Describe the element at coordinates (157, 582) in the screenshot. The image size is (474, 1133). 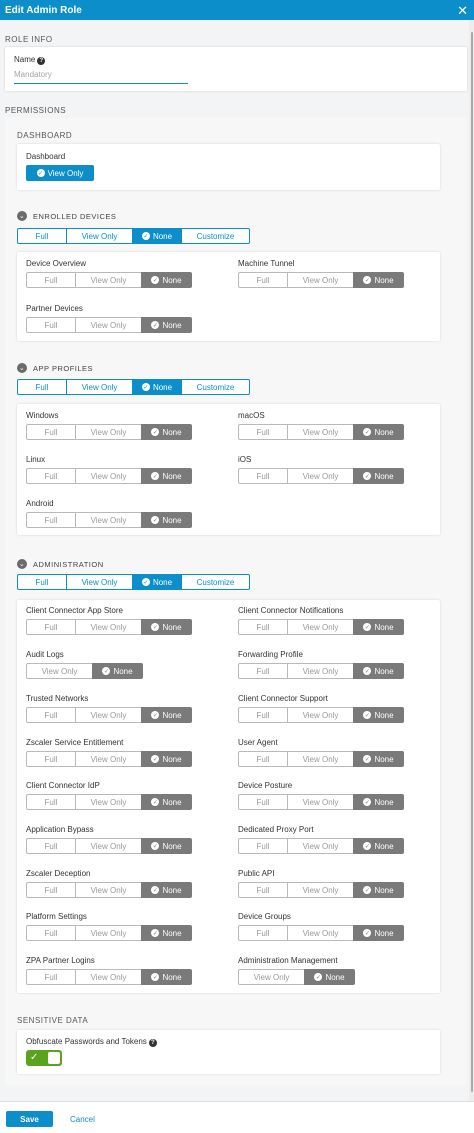
I see `administration-option-none: ✓ None` at that location.